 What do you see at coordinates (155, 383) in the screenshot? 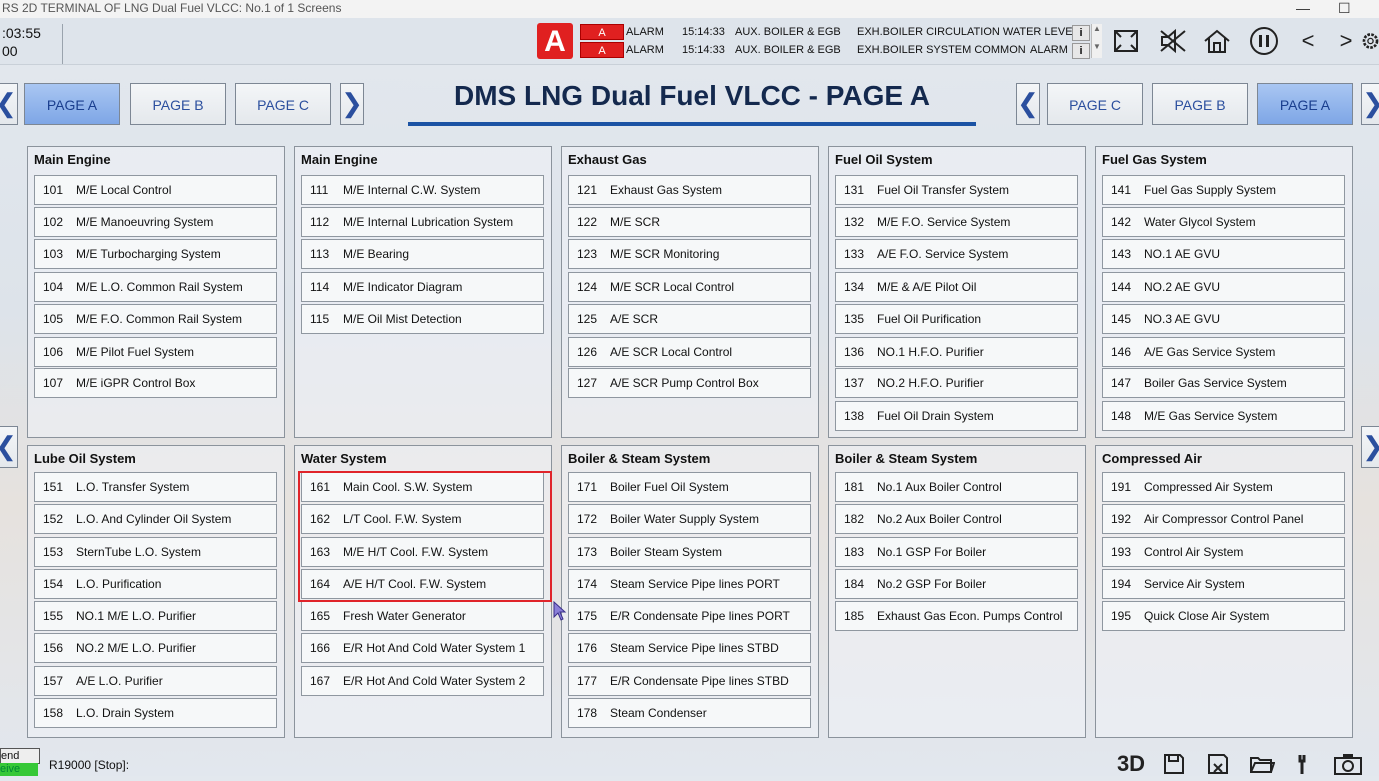
I see `system-button-107: 107 M/E iGPR Control Box` at bounding box center [155, 383].